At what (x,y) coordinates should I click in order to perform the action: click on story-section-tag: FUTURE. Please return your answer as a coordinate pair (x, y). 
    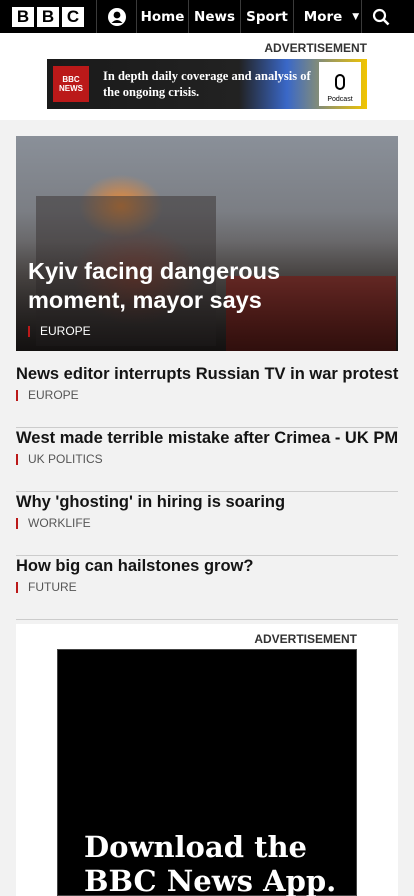
    Looking at the image, I should click on (46, 587).